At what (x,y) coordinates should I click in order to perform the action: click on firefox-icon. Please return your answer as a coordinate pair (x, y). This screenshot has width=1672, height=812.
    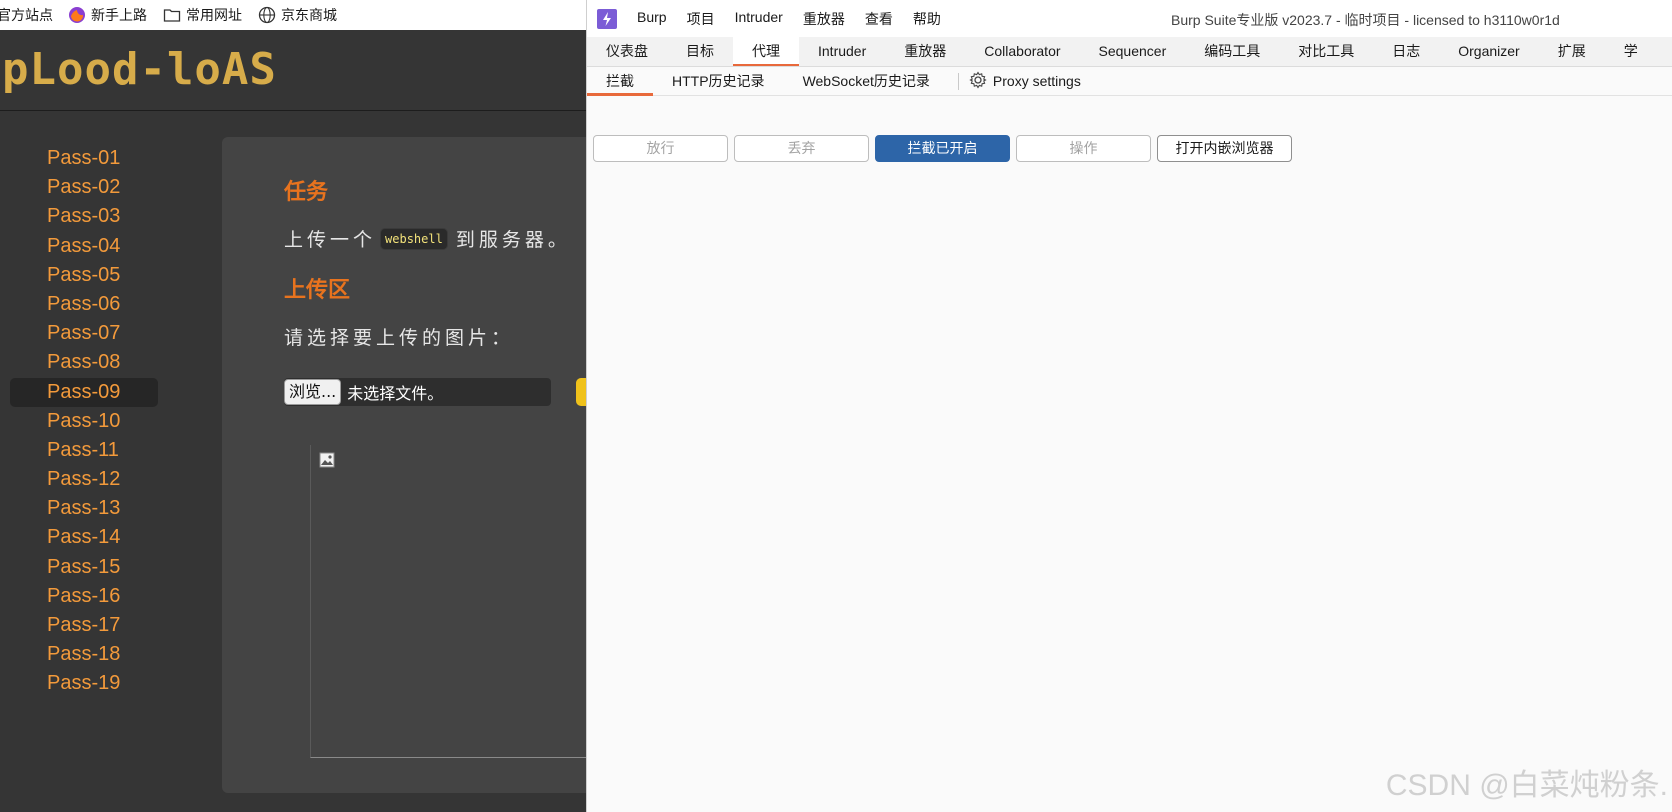
    Looking at the image, I should click on (77, 15).